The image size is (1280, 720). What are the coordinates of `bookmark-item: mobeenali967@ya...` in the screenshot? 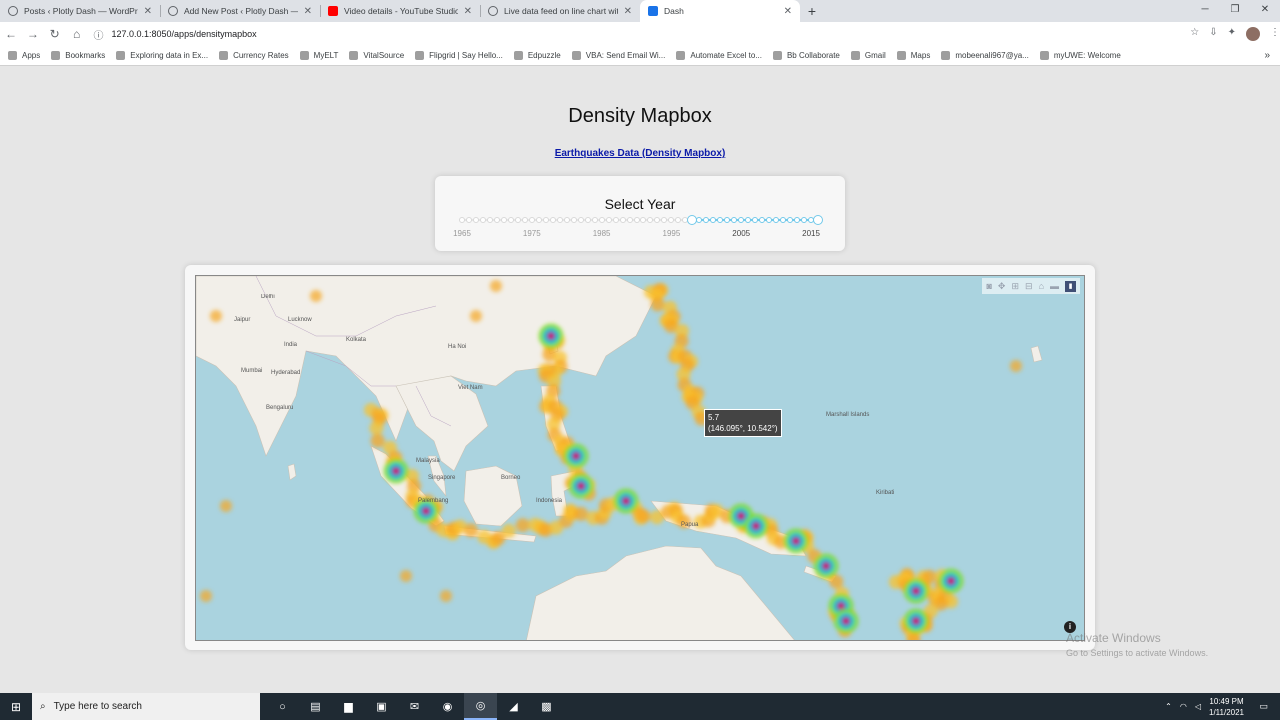 It's located at (985, 55).